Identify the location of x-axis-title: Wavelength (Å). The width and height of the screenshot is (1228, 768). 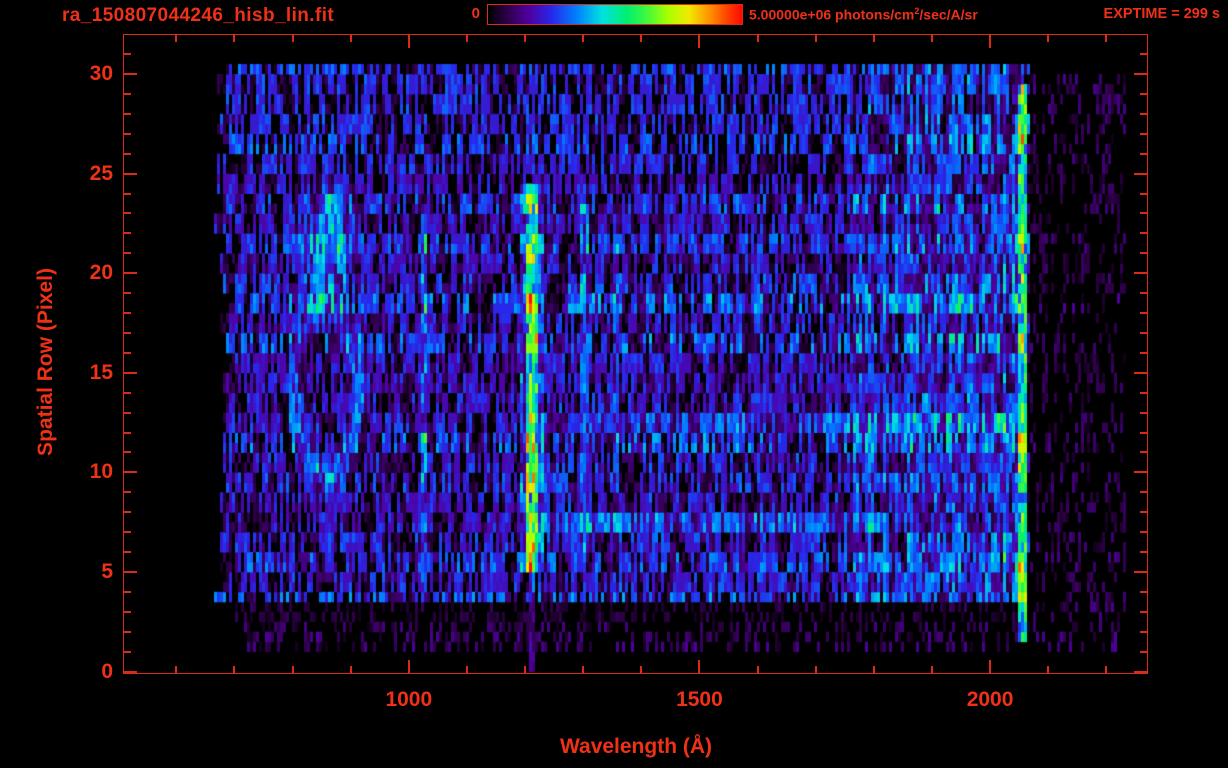
(636, 746).